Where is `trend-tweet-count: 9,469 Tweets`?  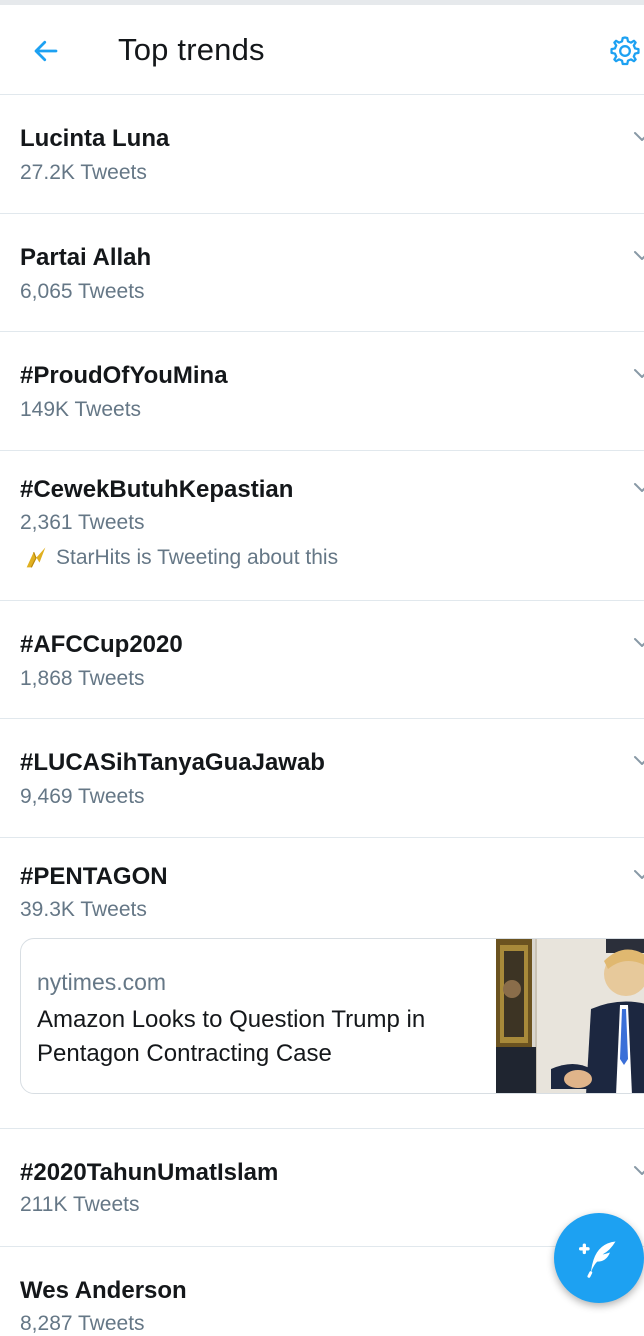 trend-tweet-count: 9,469 Tweets is located at coordinates (82, 796).